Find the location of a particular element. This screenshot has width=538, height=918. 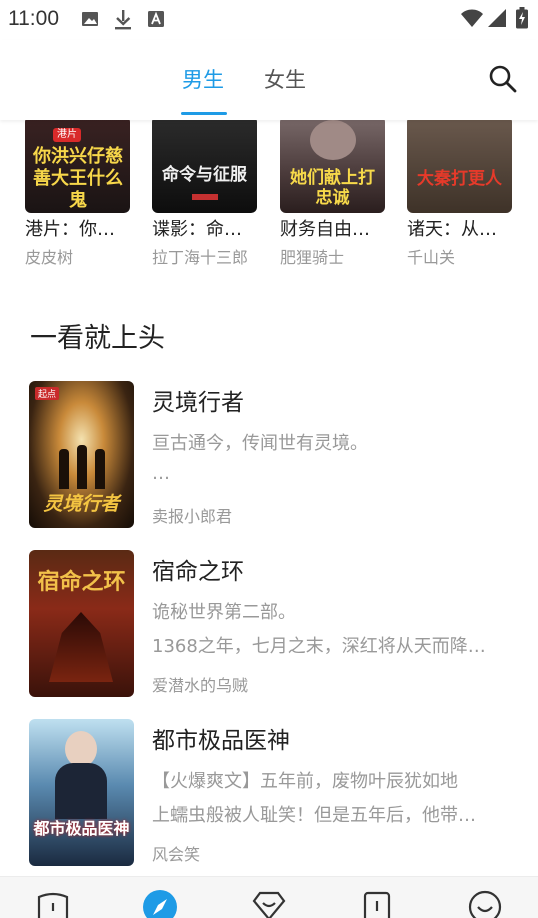

gallery-icon is located at coordinates (90, 19).